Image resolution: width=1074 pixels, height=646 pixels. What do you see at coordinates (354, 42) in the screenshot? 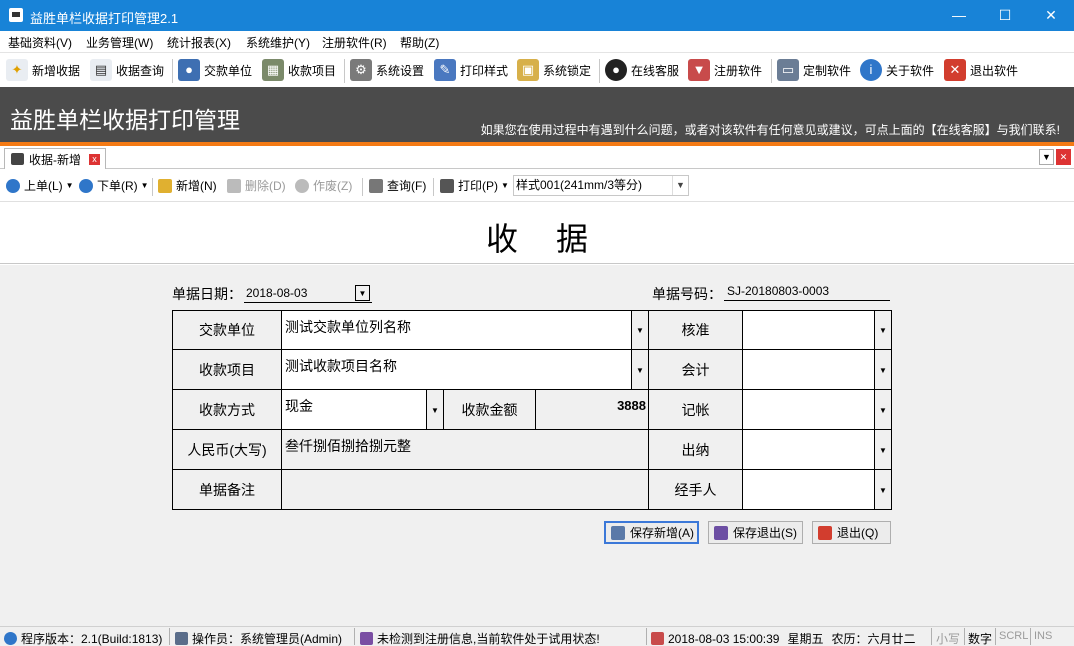
I see `menu-register: 注册软件(R)` at bounding box center [354, 42].